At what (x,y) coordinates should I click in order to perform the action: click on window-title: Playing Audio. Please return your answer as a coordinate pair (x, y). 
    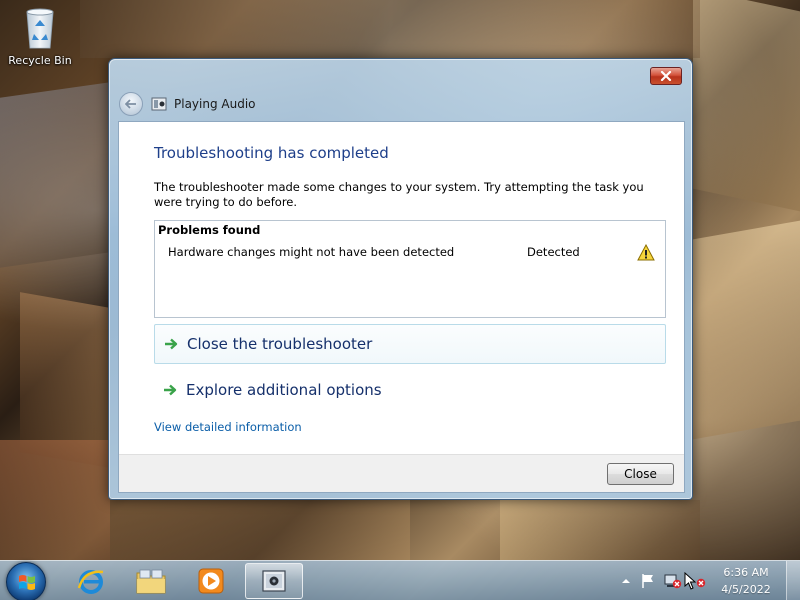
    Looking at the image, I should click on (215, 104).